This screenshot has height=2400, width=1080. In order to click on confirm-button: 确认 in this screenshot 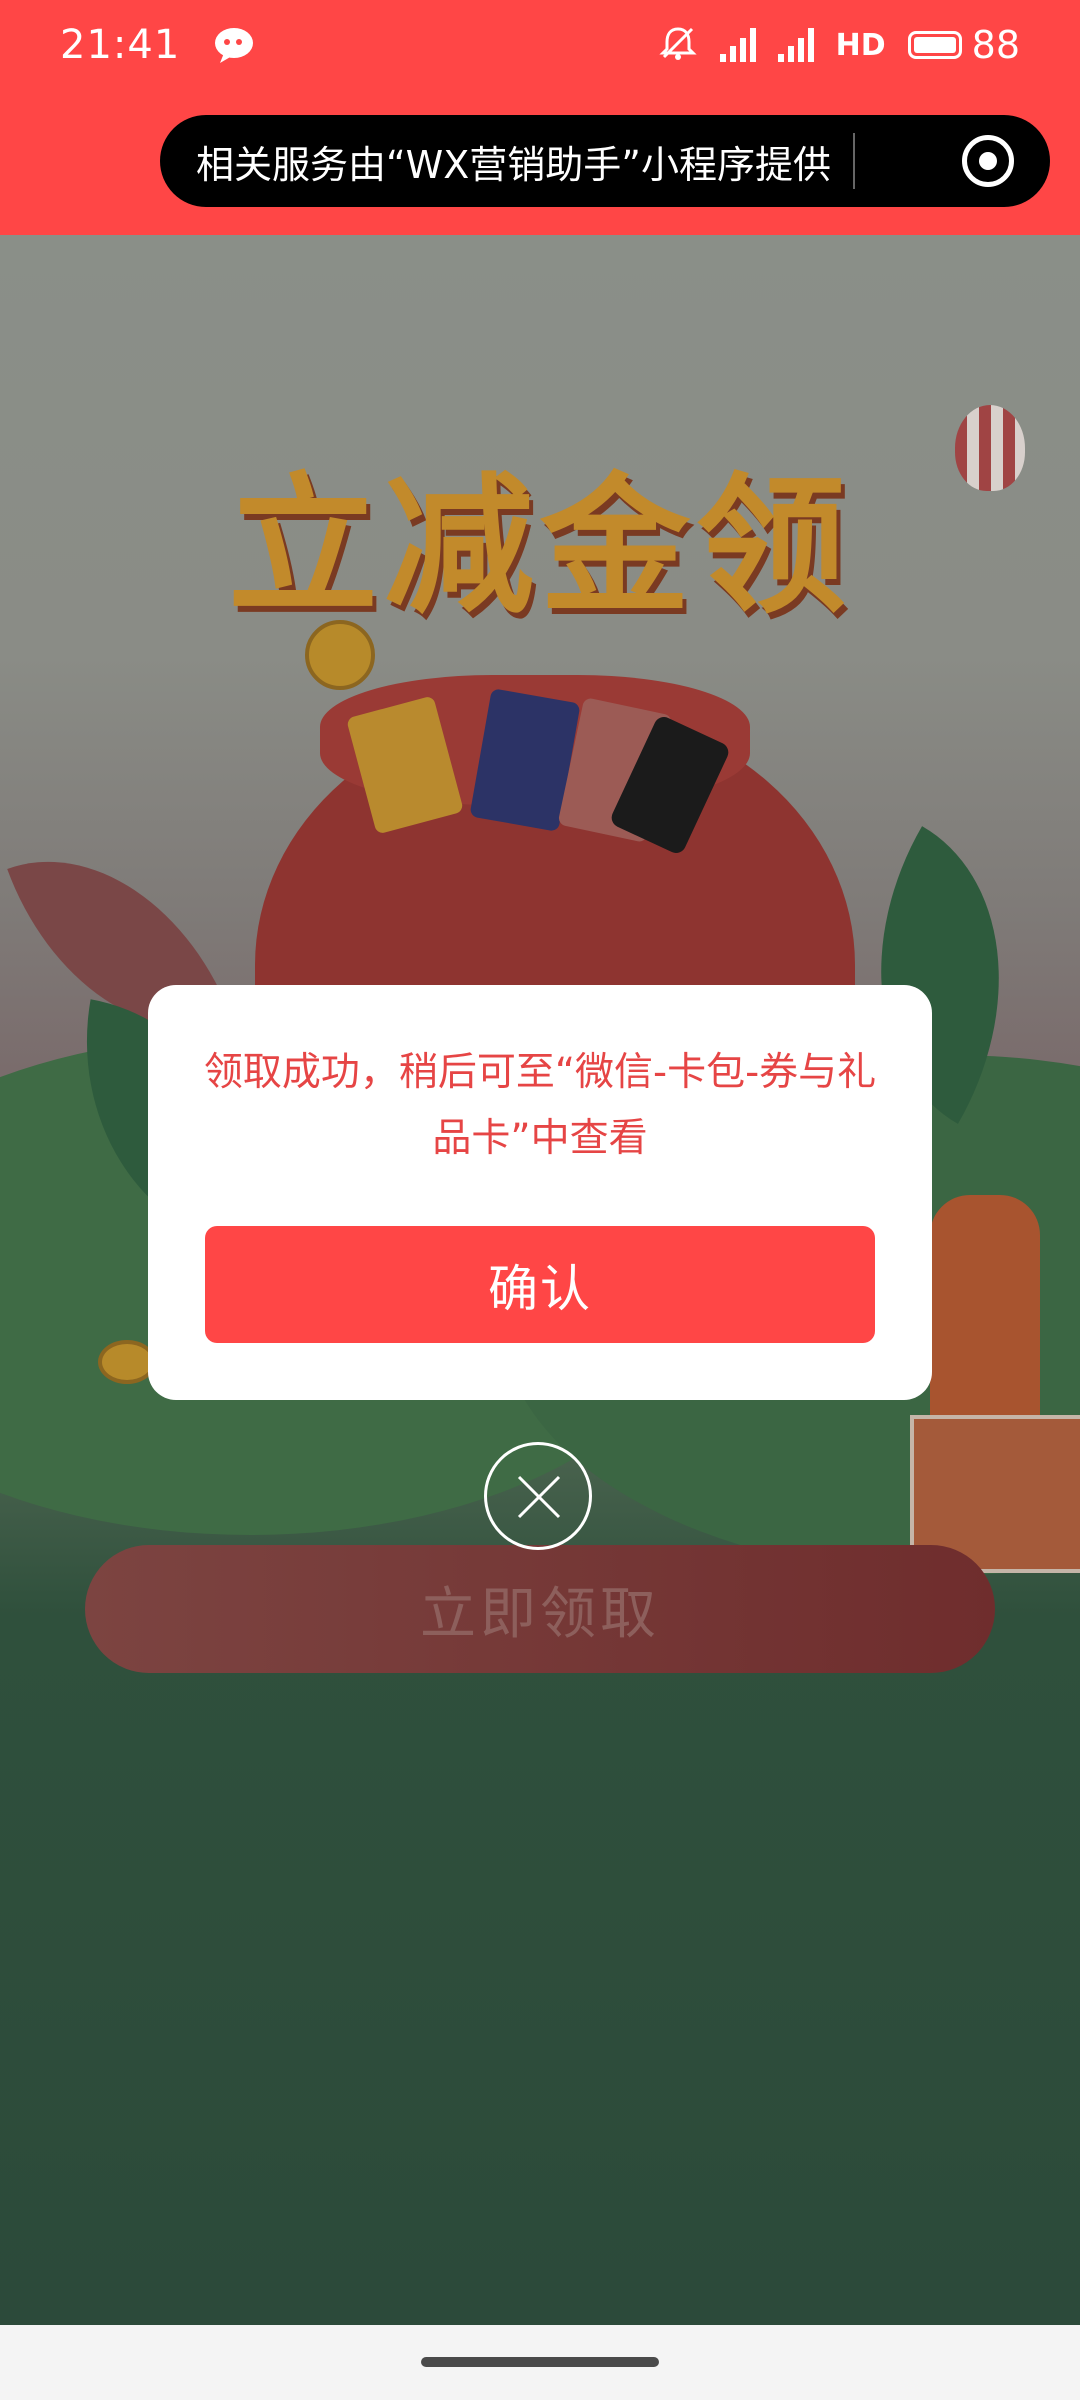, I will do `click(540, 1284)`.